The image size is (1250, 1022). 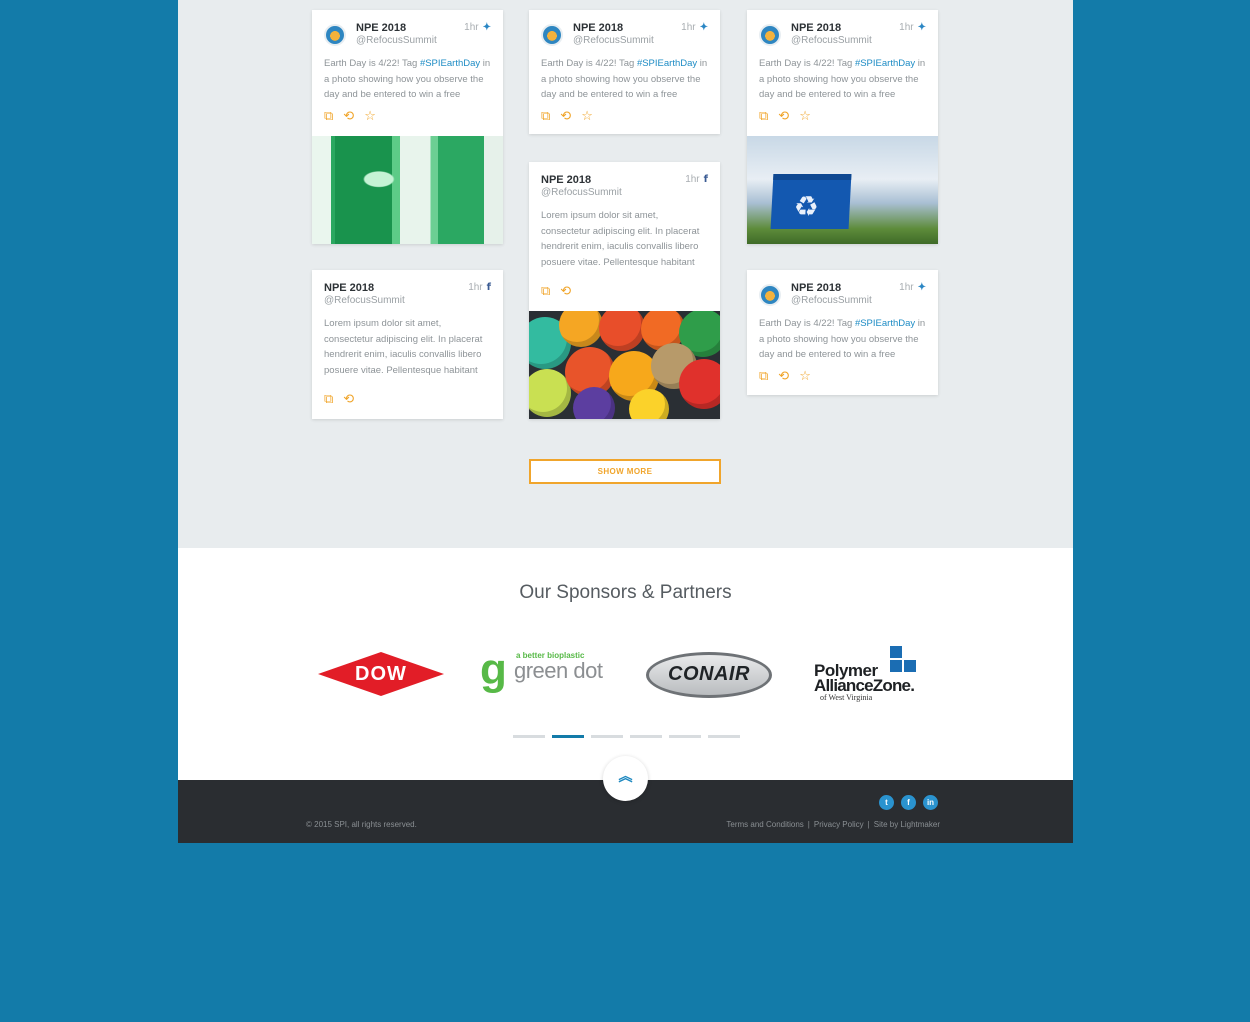 I want to click on dow-logo-text: DOW, so click(x=381, y=674).